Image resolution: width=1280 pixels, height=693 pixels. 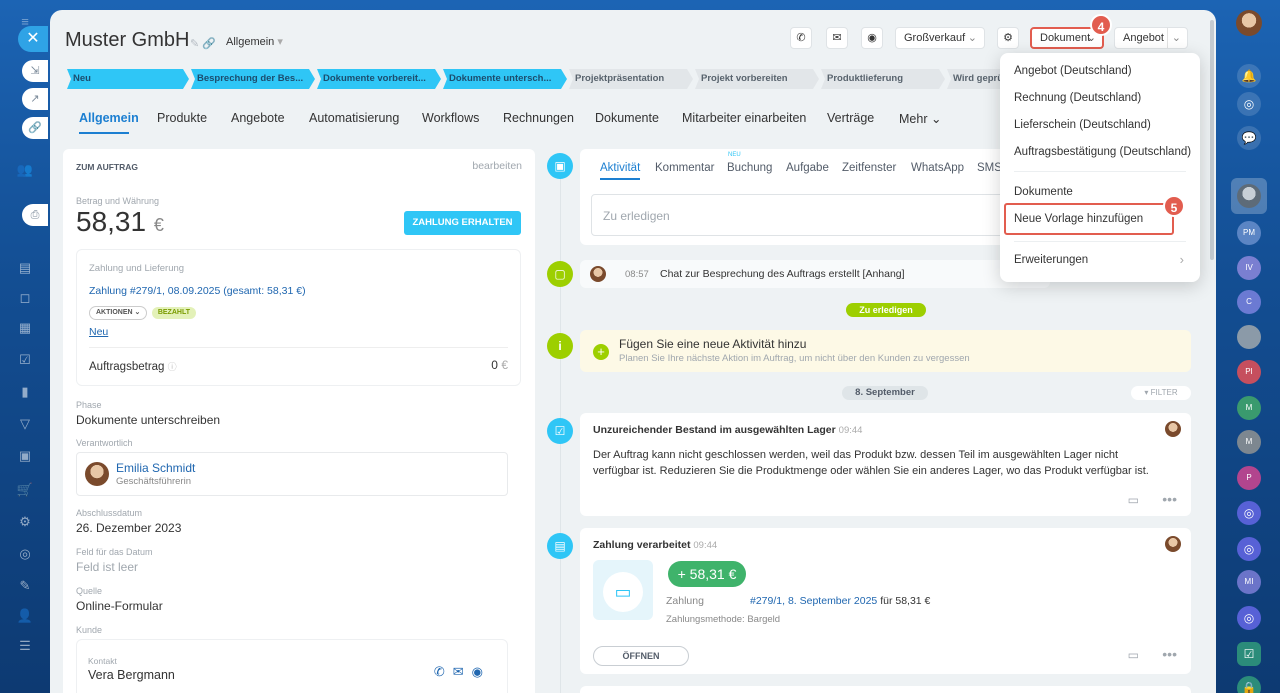 What do you see at coordinates (1249, 684) in the screenshot?
I see `lock-icon: 🔒` at bounding box center [1249, 684].